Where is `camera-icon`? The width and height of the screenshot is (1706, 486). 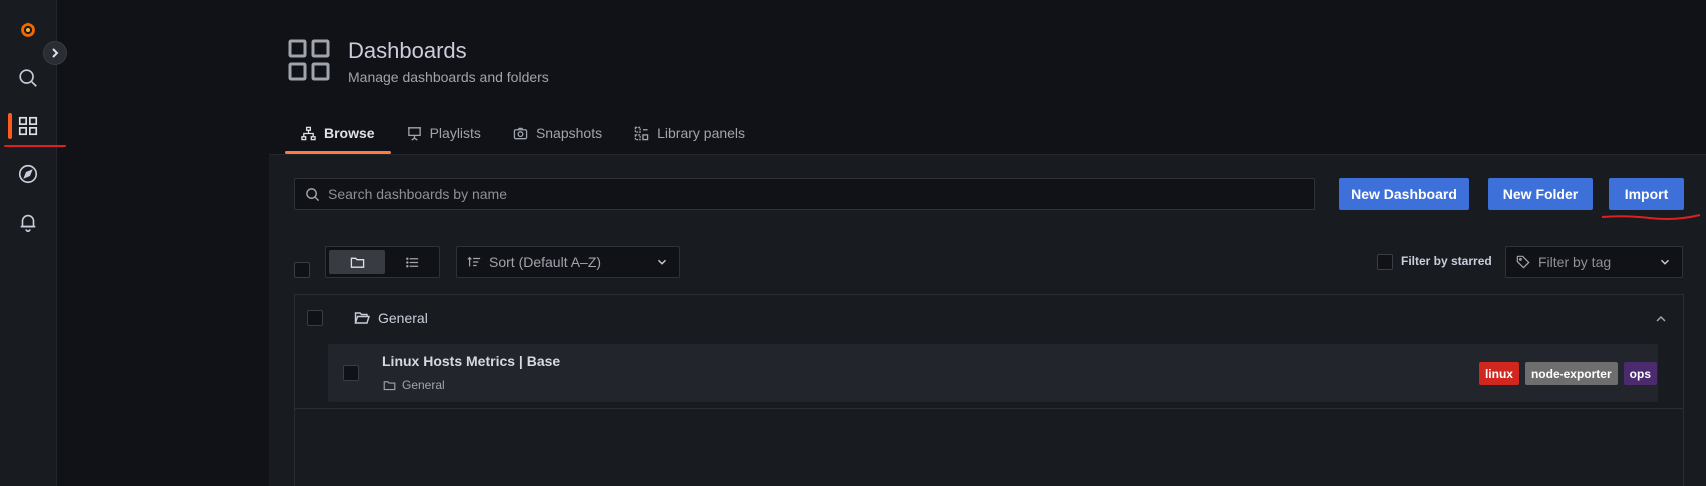 camera-icon is located at coordinates (520, 133).